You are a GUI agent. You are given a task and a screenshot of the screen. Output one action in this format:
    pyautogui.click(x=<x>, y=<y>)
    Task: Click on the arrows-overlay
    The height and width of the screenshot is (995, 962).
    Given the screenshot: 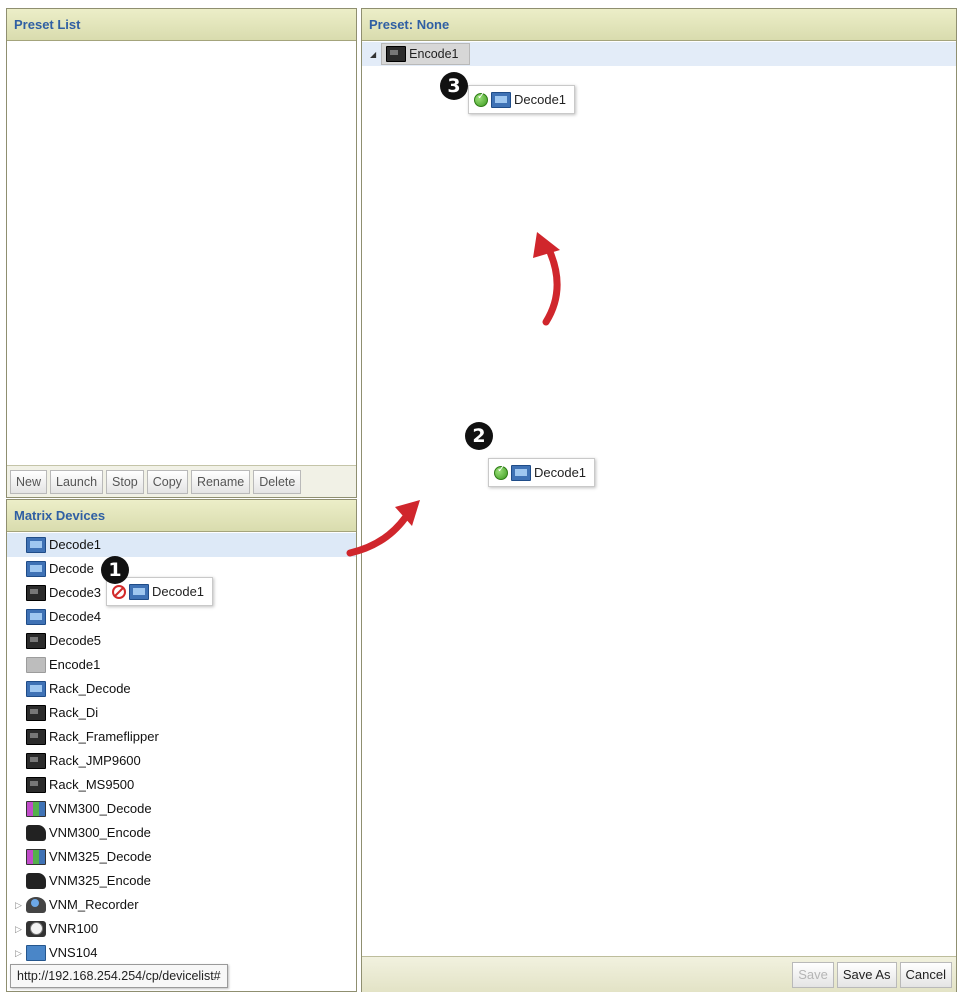 What is the action you would take?
    pyautogui.click(x=453, y=394)
    